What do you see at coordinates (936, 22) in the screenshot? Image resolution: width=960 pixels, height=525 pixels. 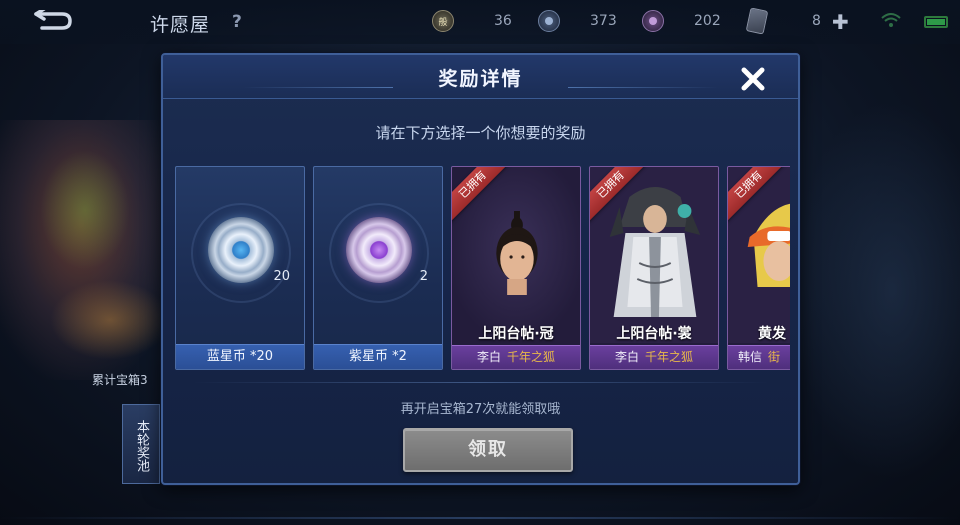 I see `battery-icon` at bounding box center [936, 22].